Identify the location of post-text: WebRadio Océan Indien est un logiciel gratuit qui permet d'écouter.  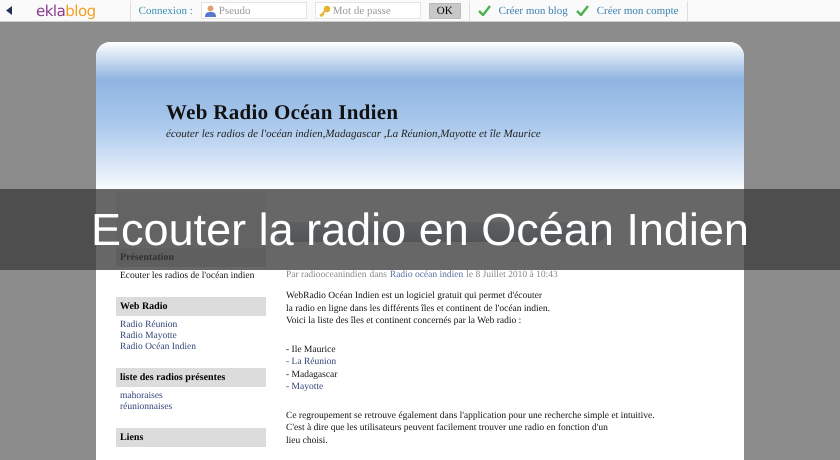
(415, 296).